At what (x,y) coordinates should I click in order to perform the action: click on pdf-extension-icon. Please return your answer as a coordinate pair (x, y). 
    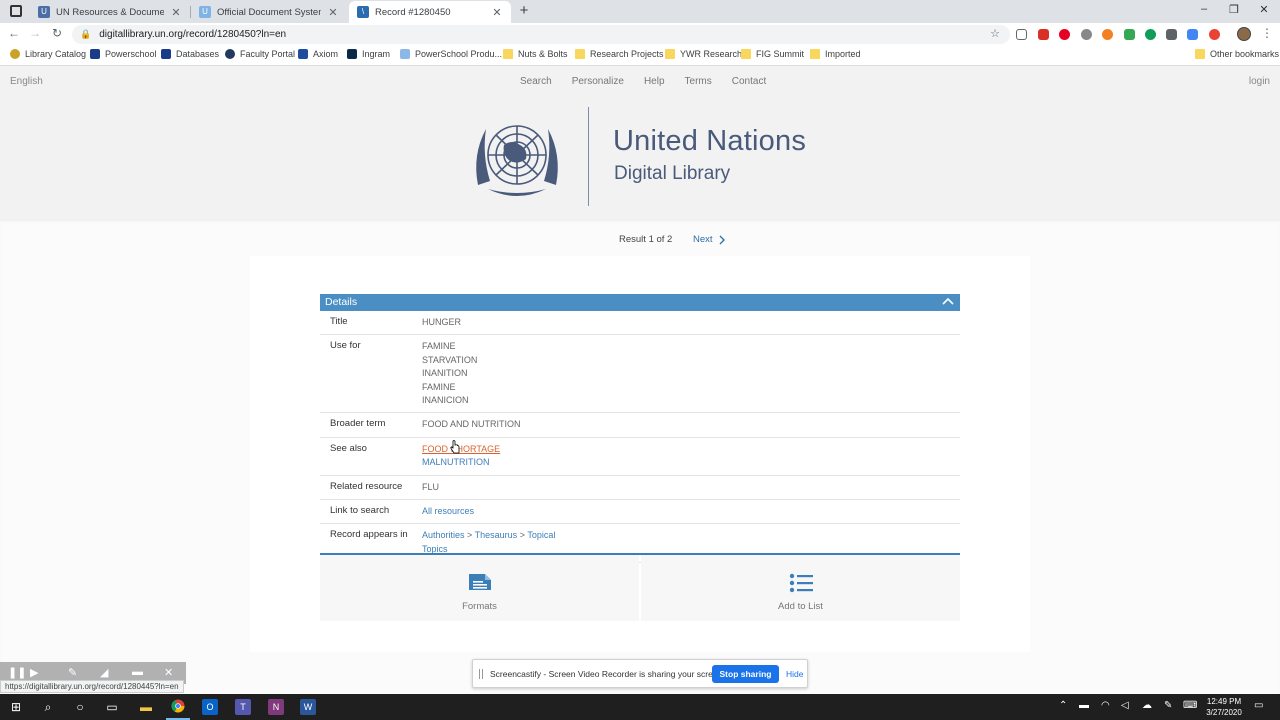
    Looking at the image, I should click on (1171, 34).